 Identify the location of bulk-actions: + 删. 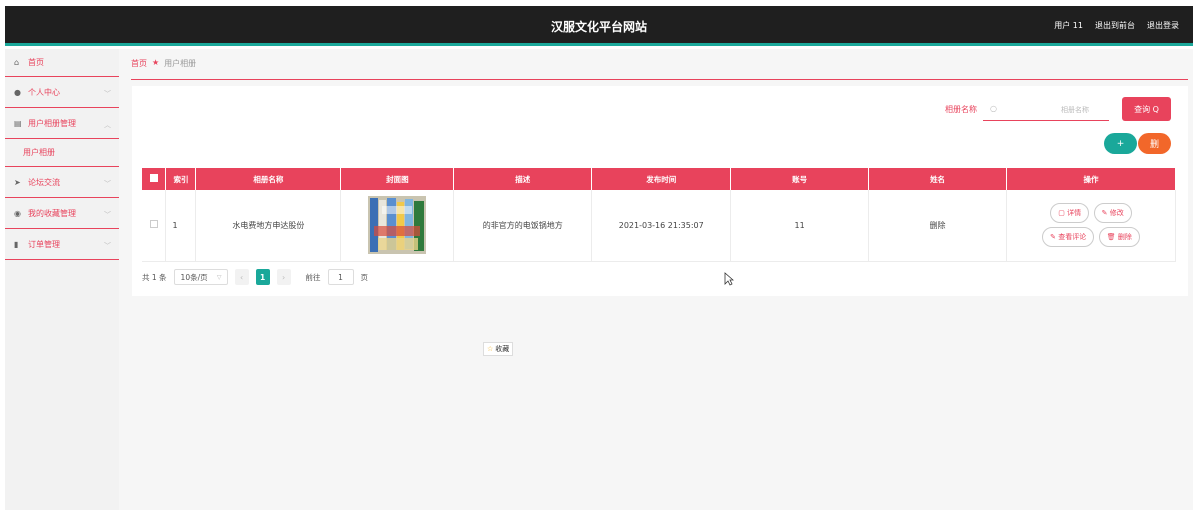
(1137, 143).